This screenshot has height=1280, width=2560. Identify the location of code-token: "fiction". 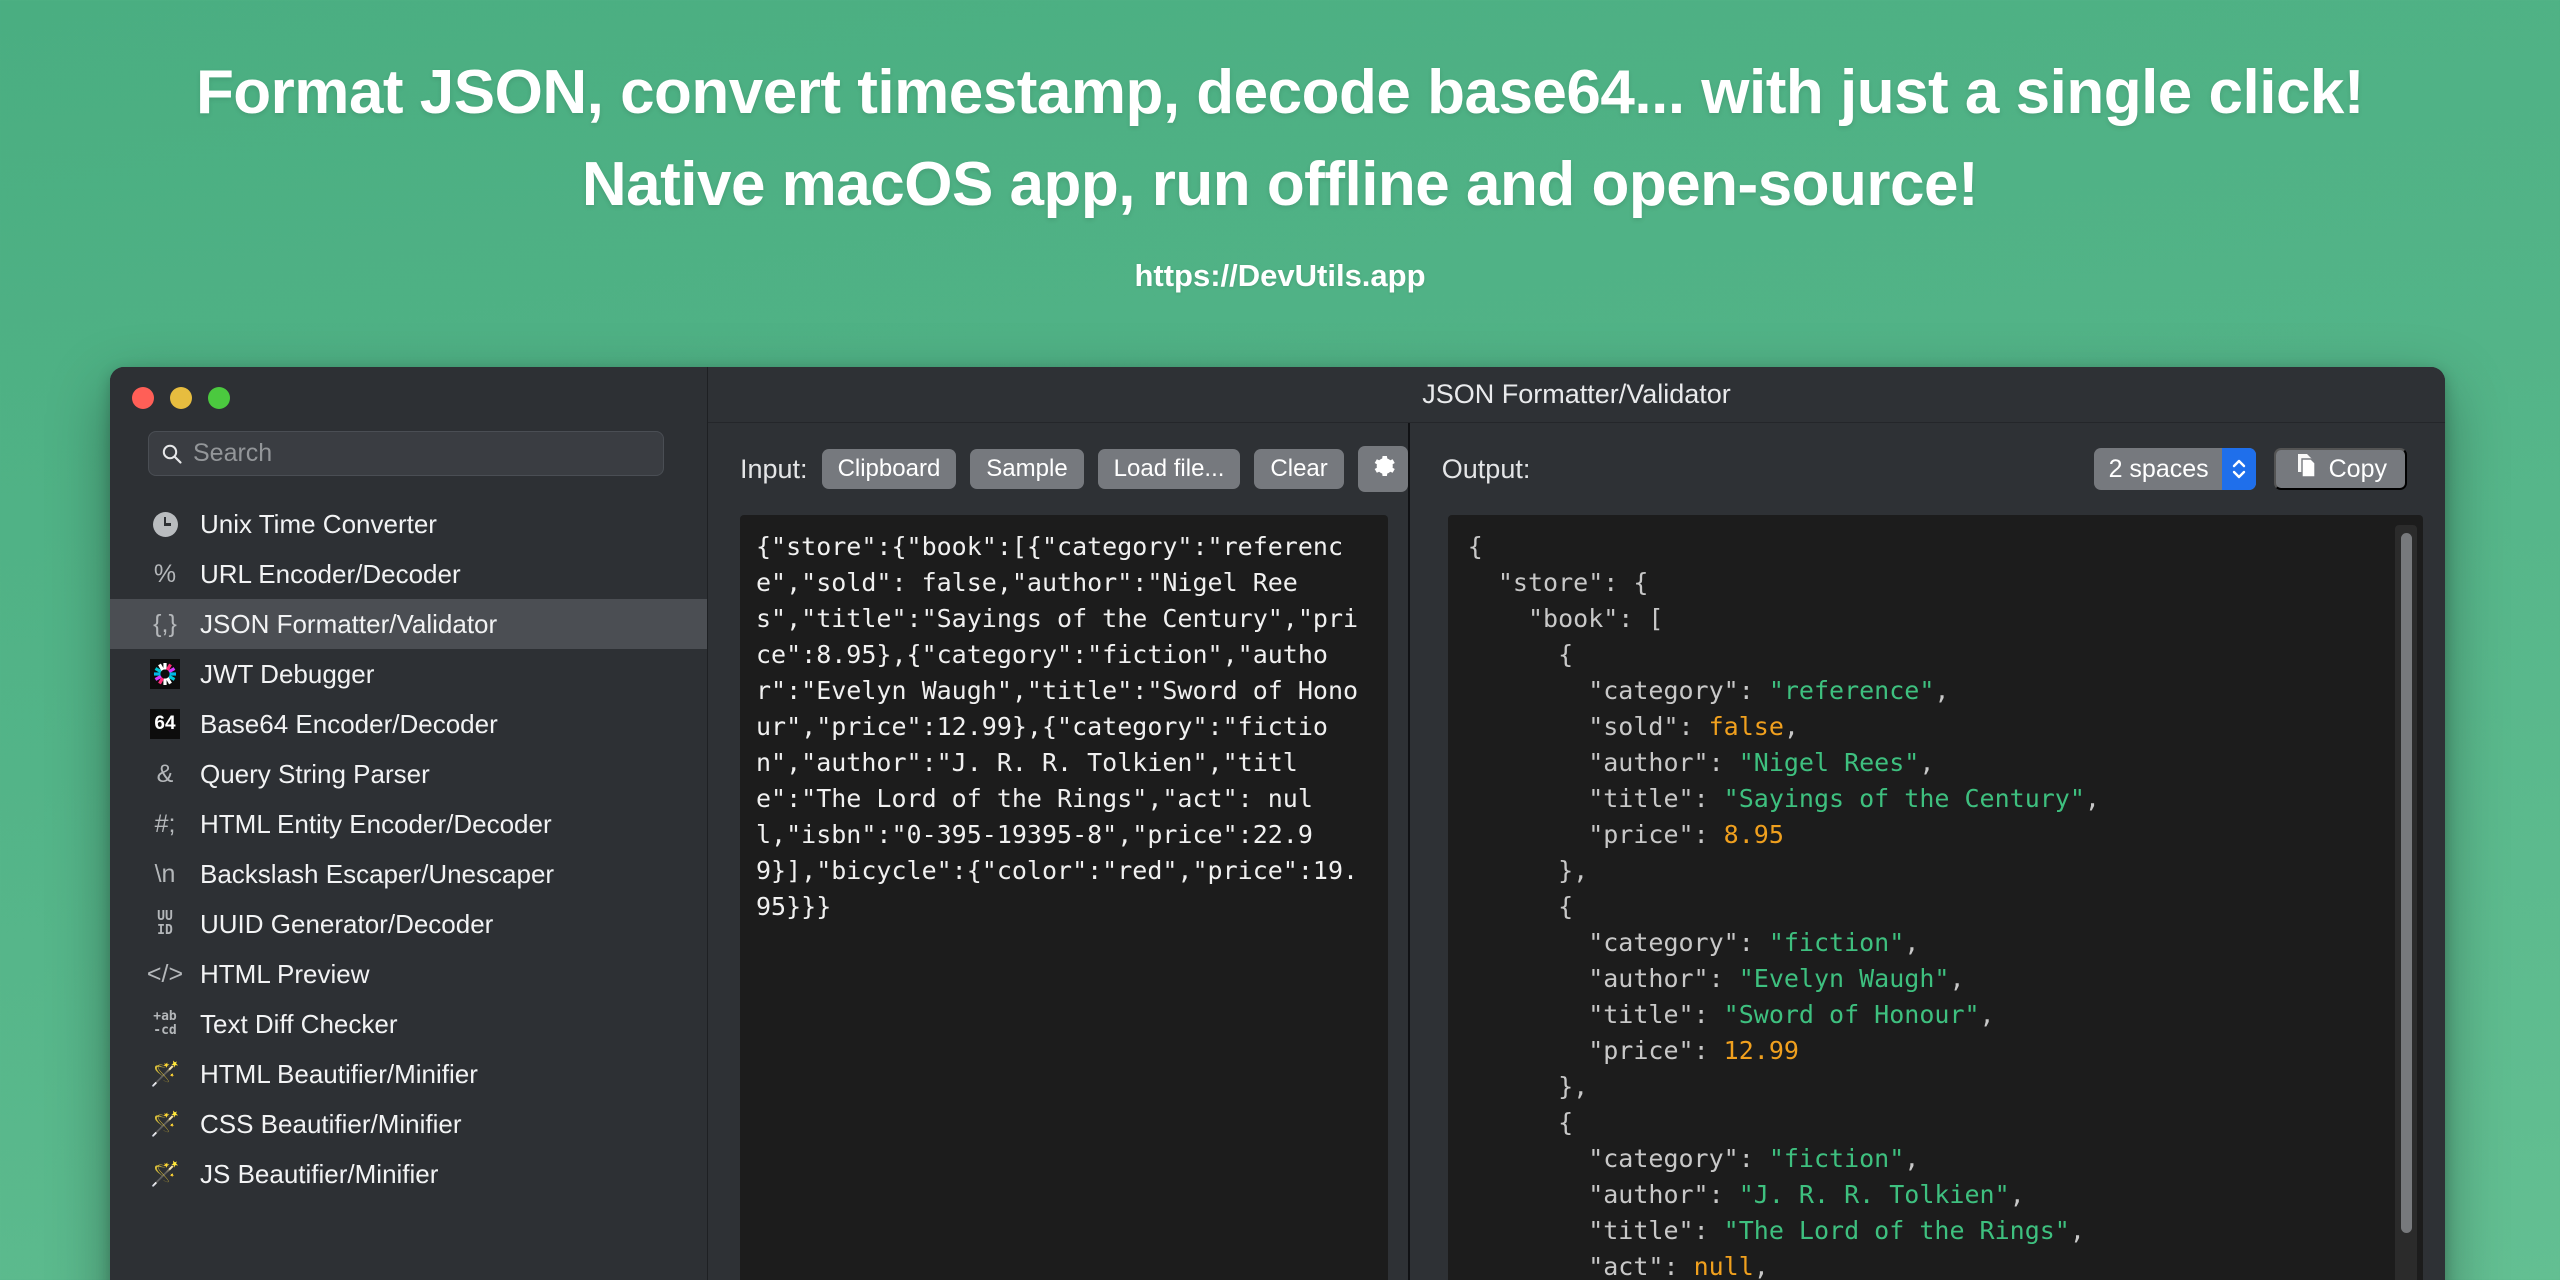
(1836, 1158).